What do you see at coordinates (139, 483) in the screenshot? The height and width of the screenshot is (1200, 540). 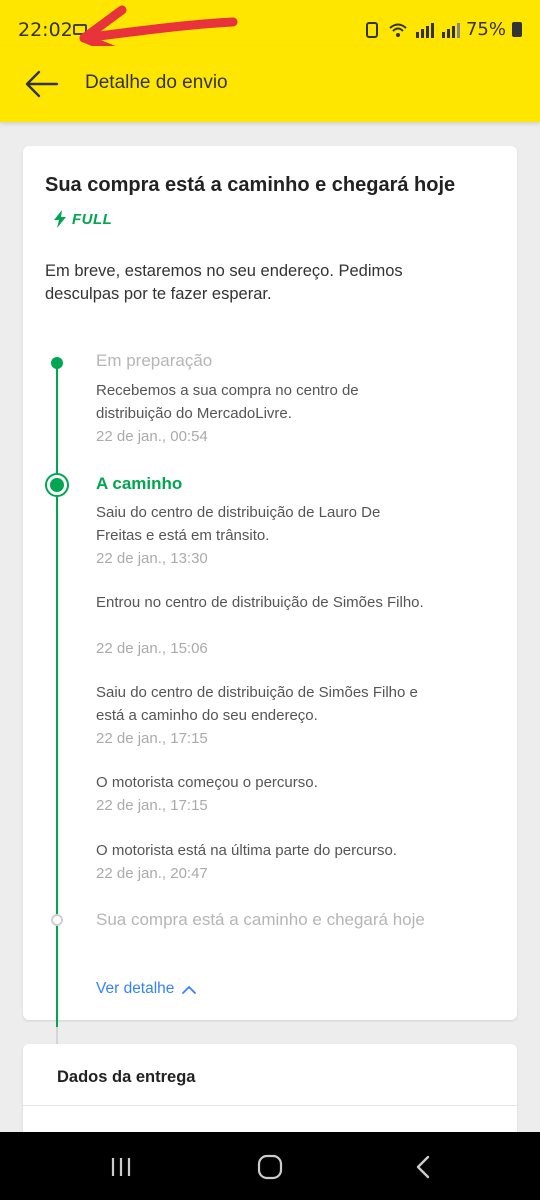 I see `step-heading-in-transit: A caminho` at bounding box center [139, 483].